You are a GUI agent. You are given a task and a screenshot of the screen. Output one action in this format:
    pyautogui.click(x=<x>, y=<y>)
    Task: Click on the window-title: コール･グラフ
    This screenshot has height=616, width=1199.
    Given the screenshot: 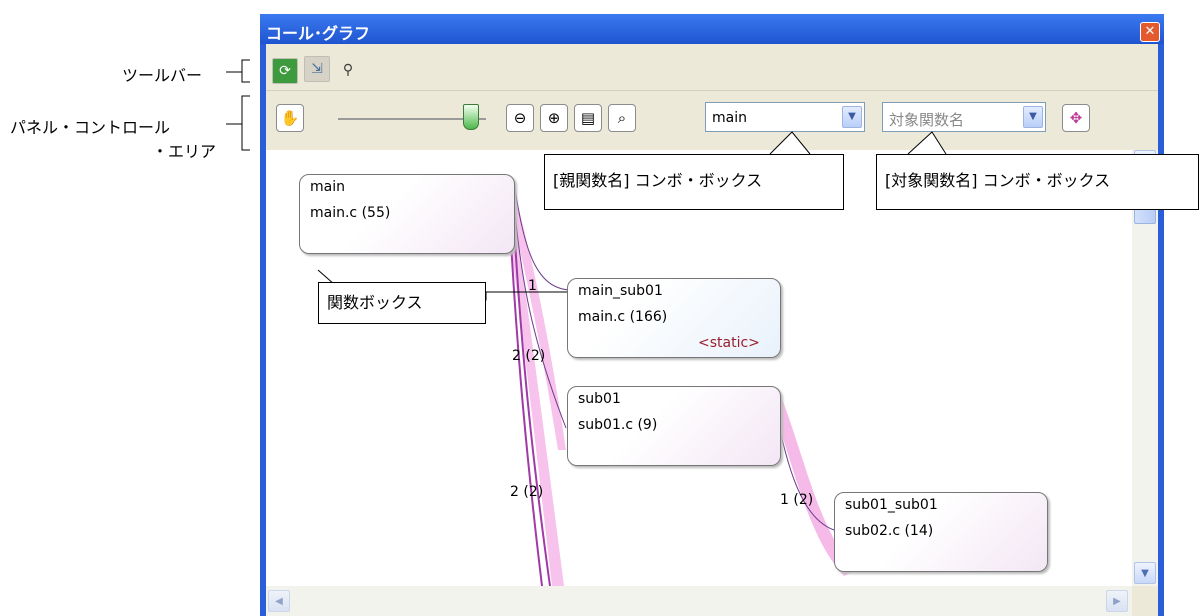 What is the action you would take?
    pyautogui.click(x=318, y=33)
    